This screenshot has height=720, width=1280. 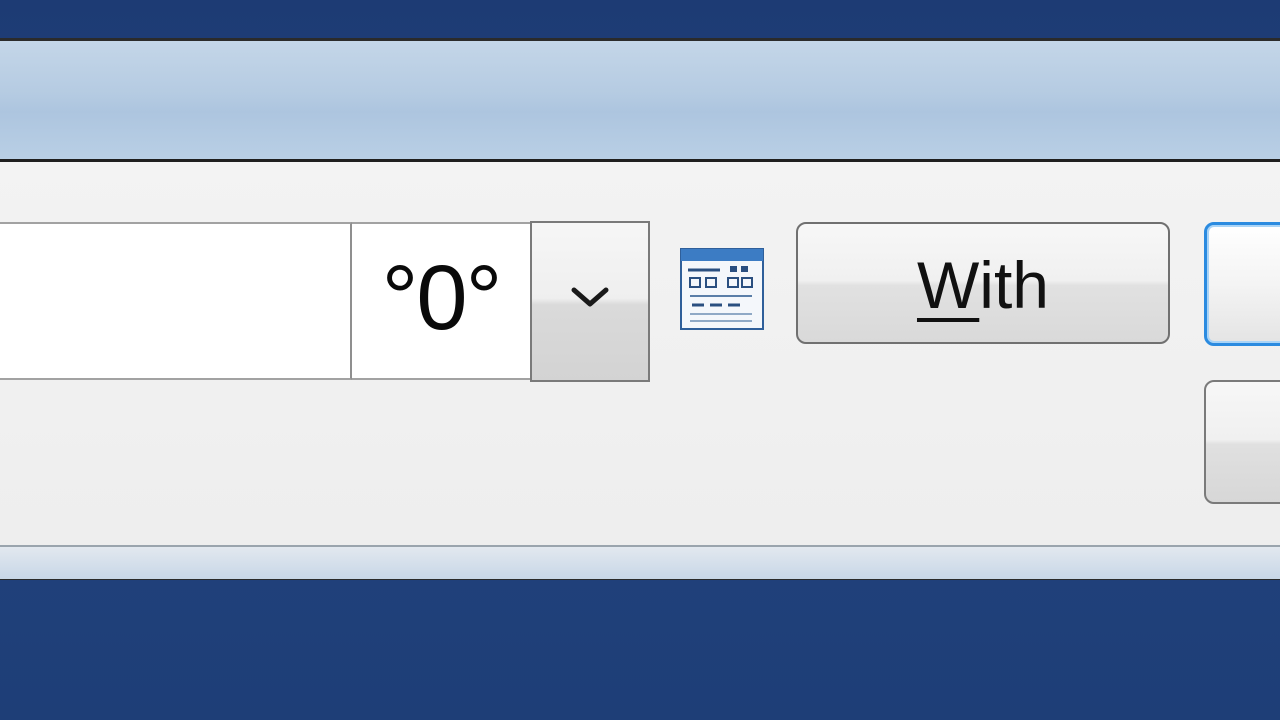 I want to click on chevron-down-icon, so click(x=590, y=296).